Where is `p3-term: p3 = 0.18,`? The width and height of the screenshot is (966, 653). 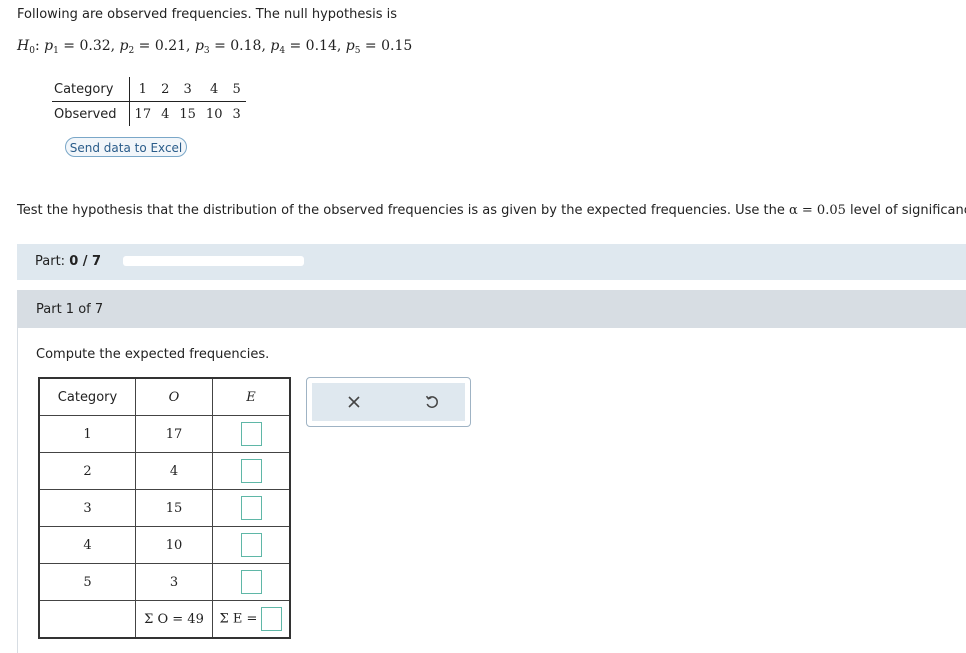 p3-term: p3 = 0.18, is located at coordinates (232, 47).